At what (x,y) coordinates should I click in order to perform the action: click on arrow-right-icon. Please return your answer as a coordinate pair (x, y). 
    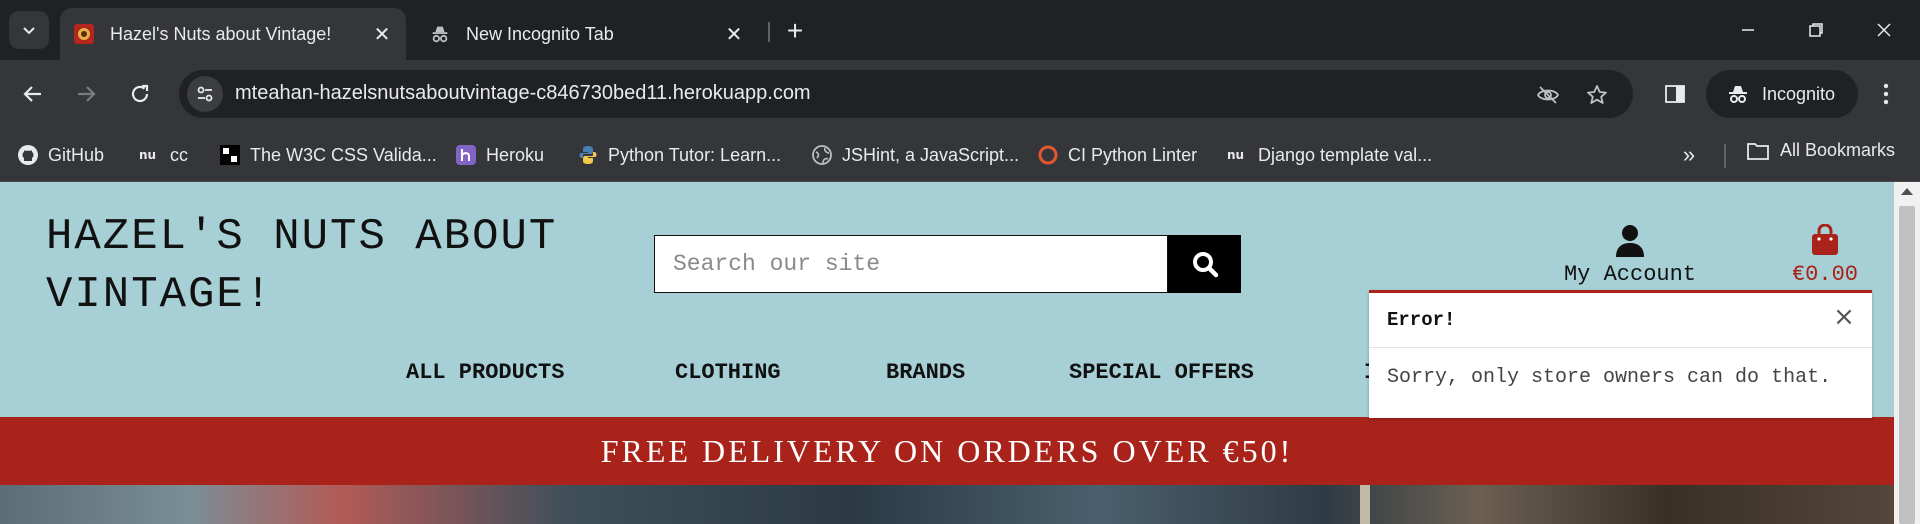
    Looking at the image, I should click on (87, 94).